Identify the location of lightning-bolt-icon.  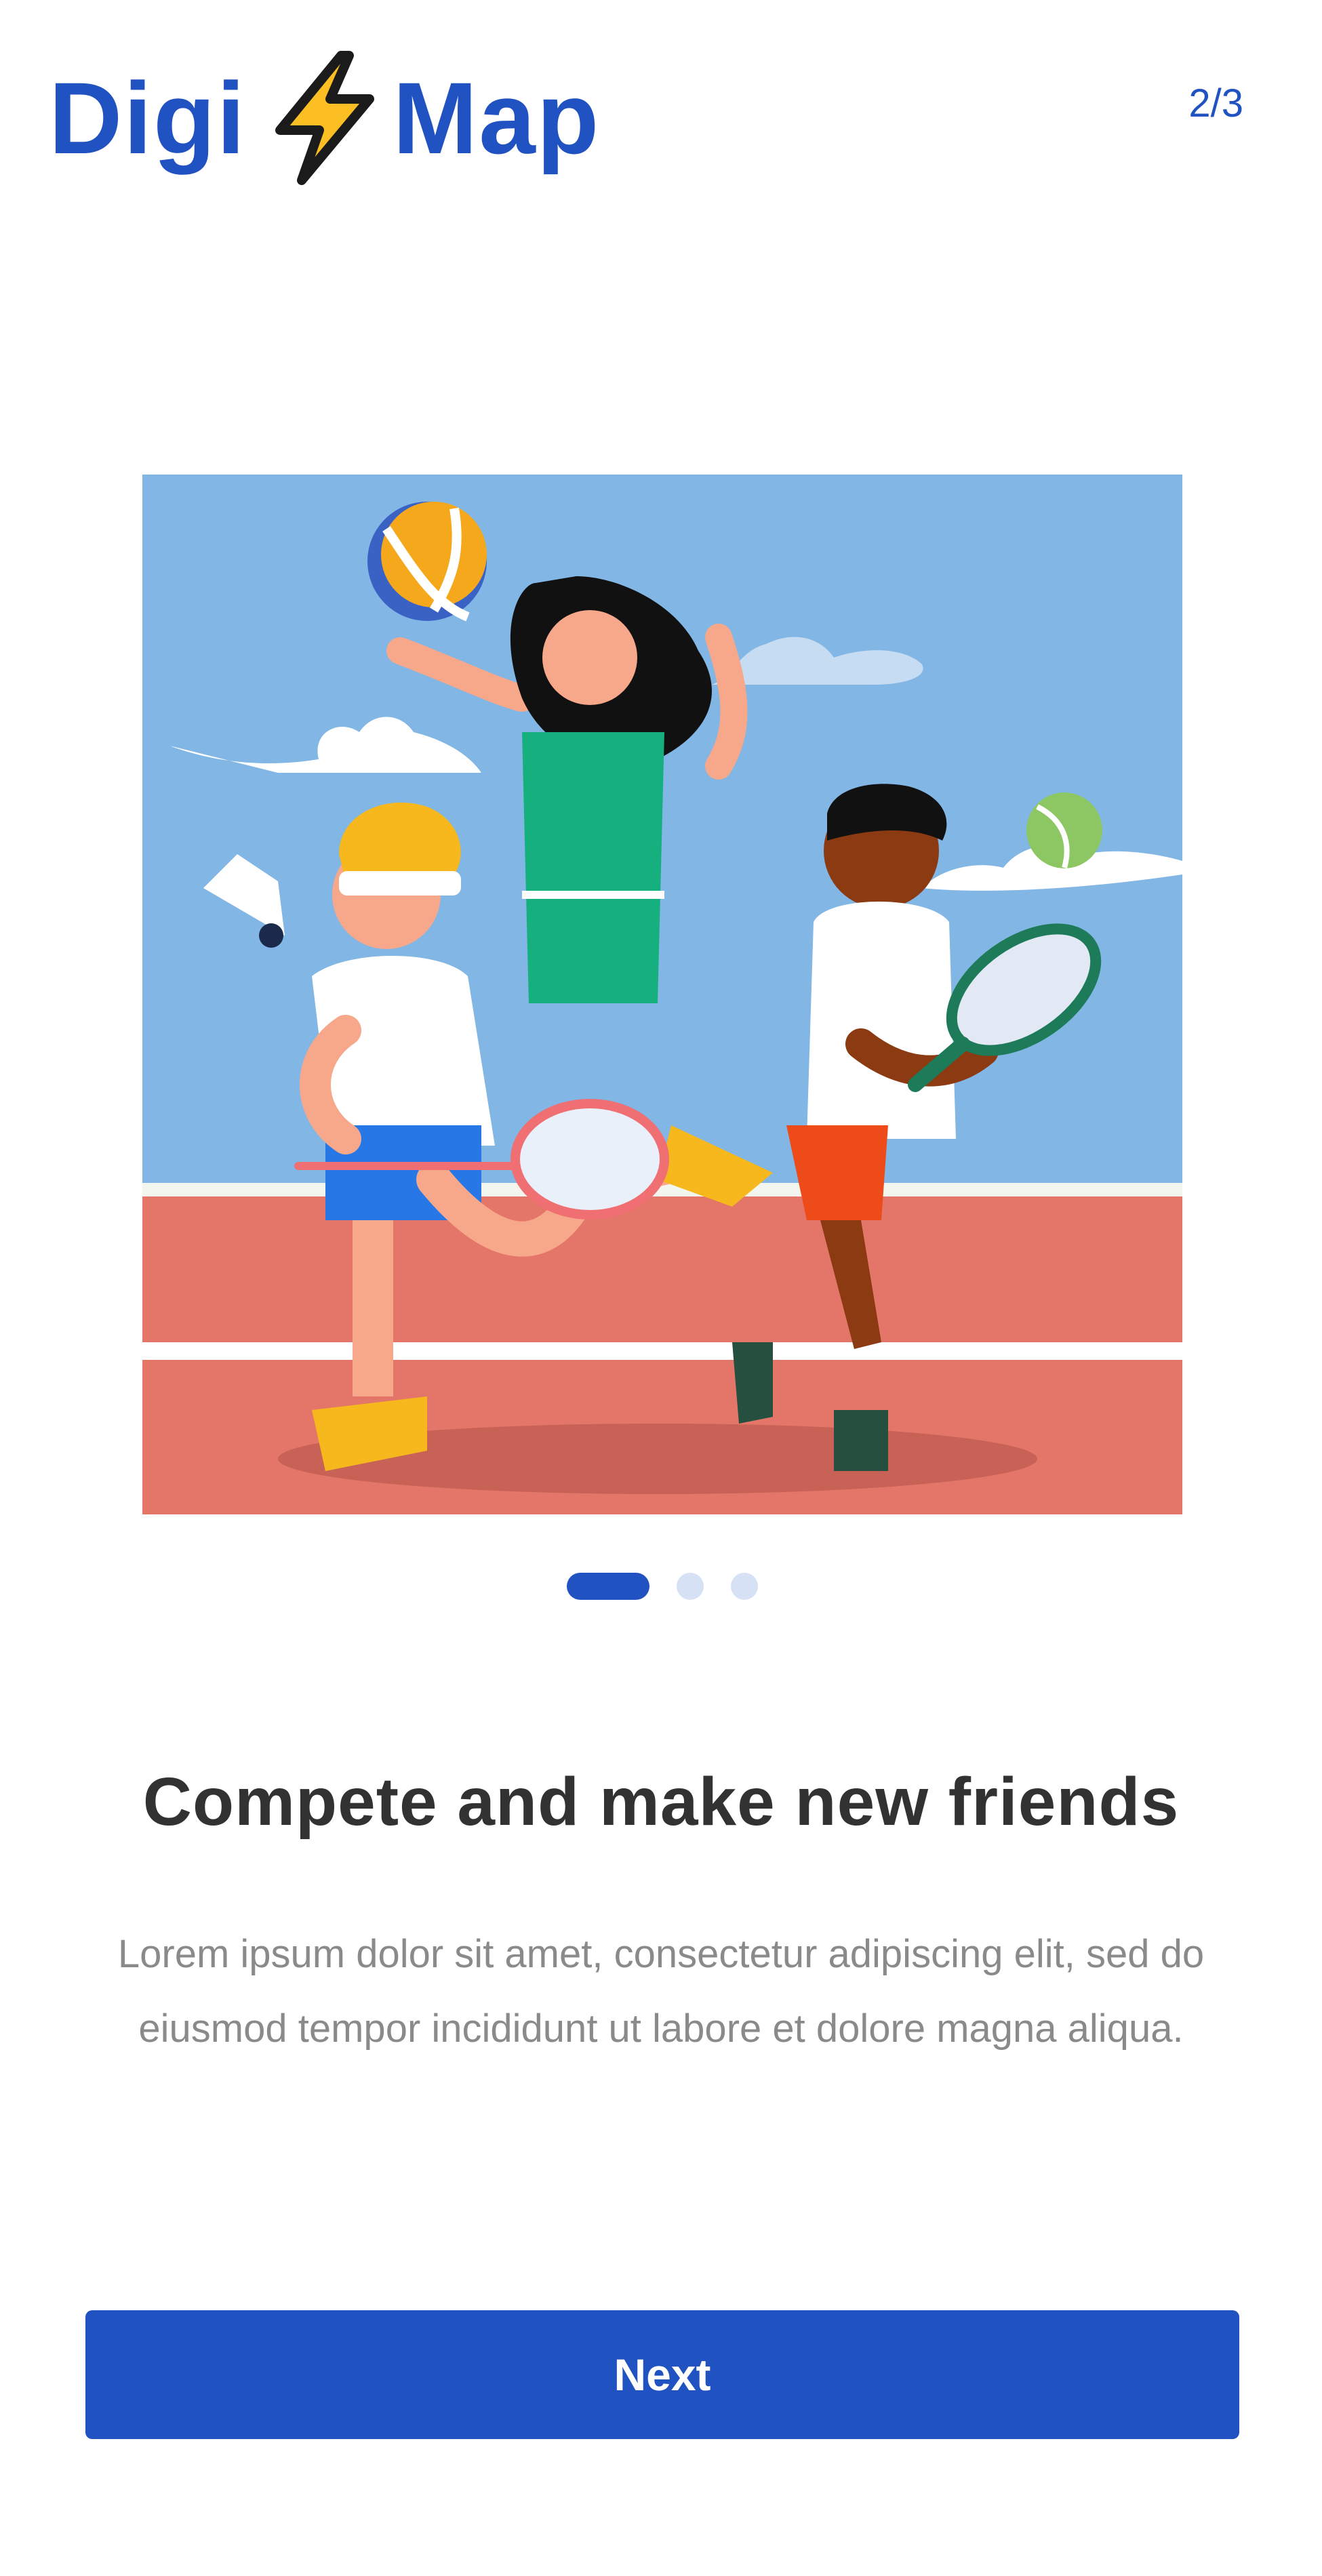
(324, 118).